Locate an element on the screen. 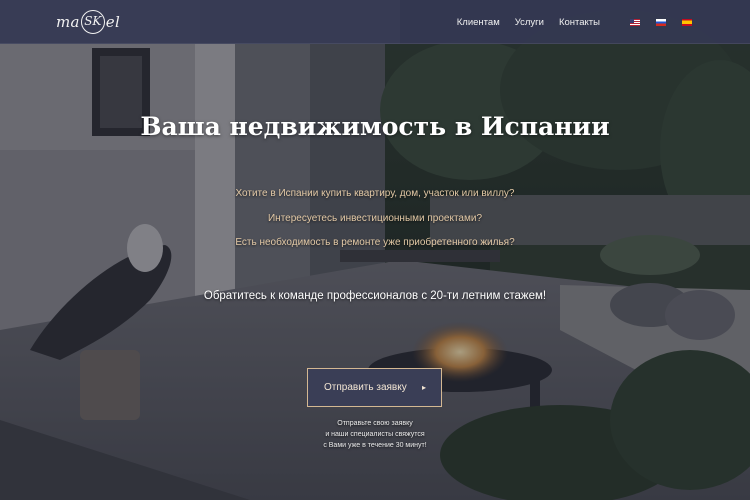  question-invest: Интересуетесь инвестиционными проектами? is located at coordinates (375, 218).